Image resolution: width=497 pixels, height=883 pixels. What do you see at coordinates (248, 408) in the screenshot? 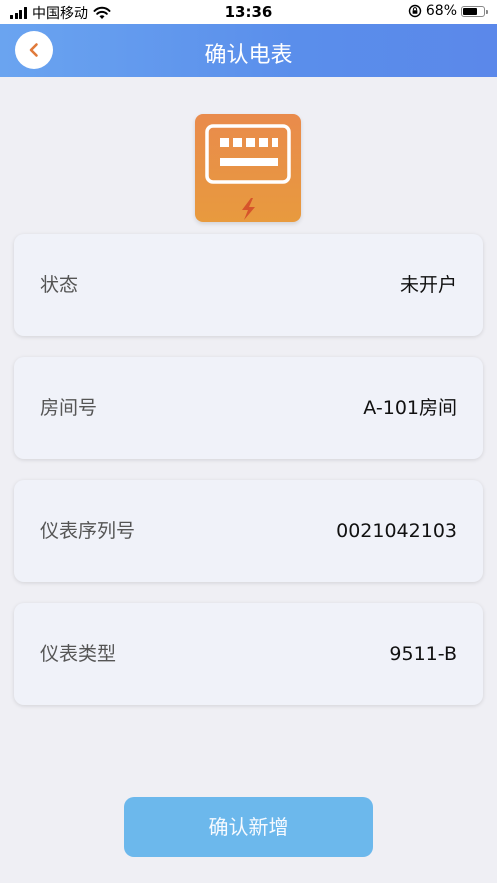
I see `room-number-row: 房间号 A-101房间` at bounding box center [248, 408].